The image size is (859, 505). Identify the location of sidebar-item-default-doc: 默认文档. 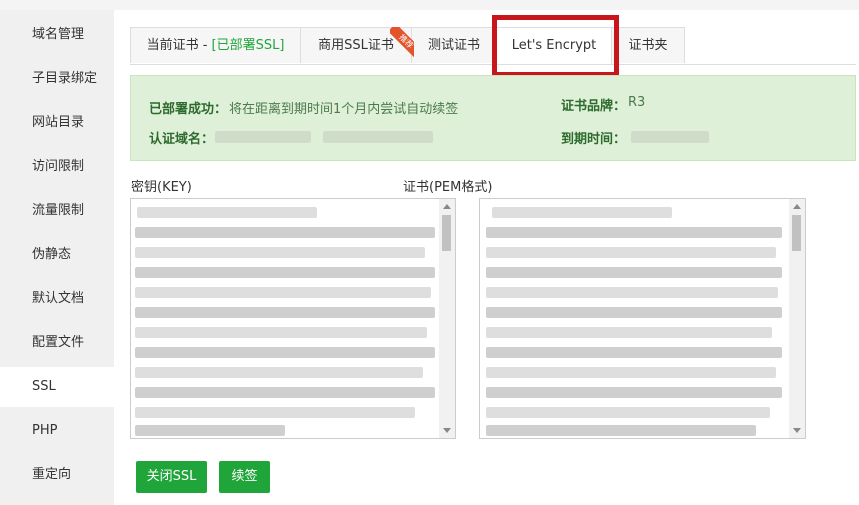
(57, 299).